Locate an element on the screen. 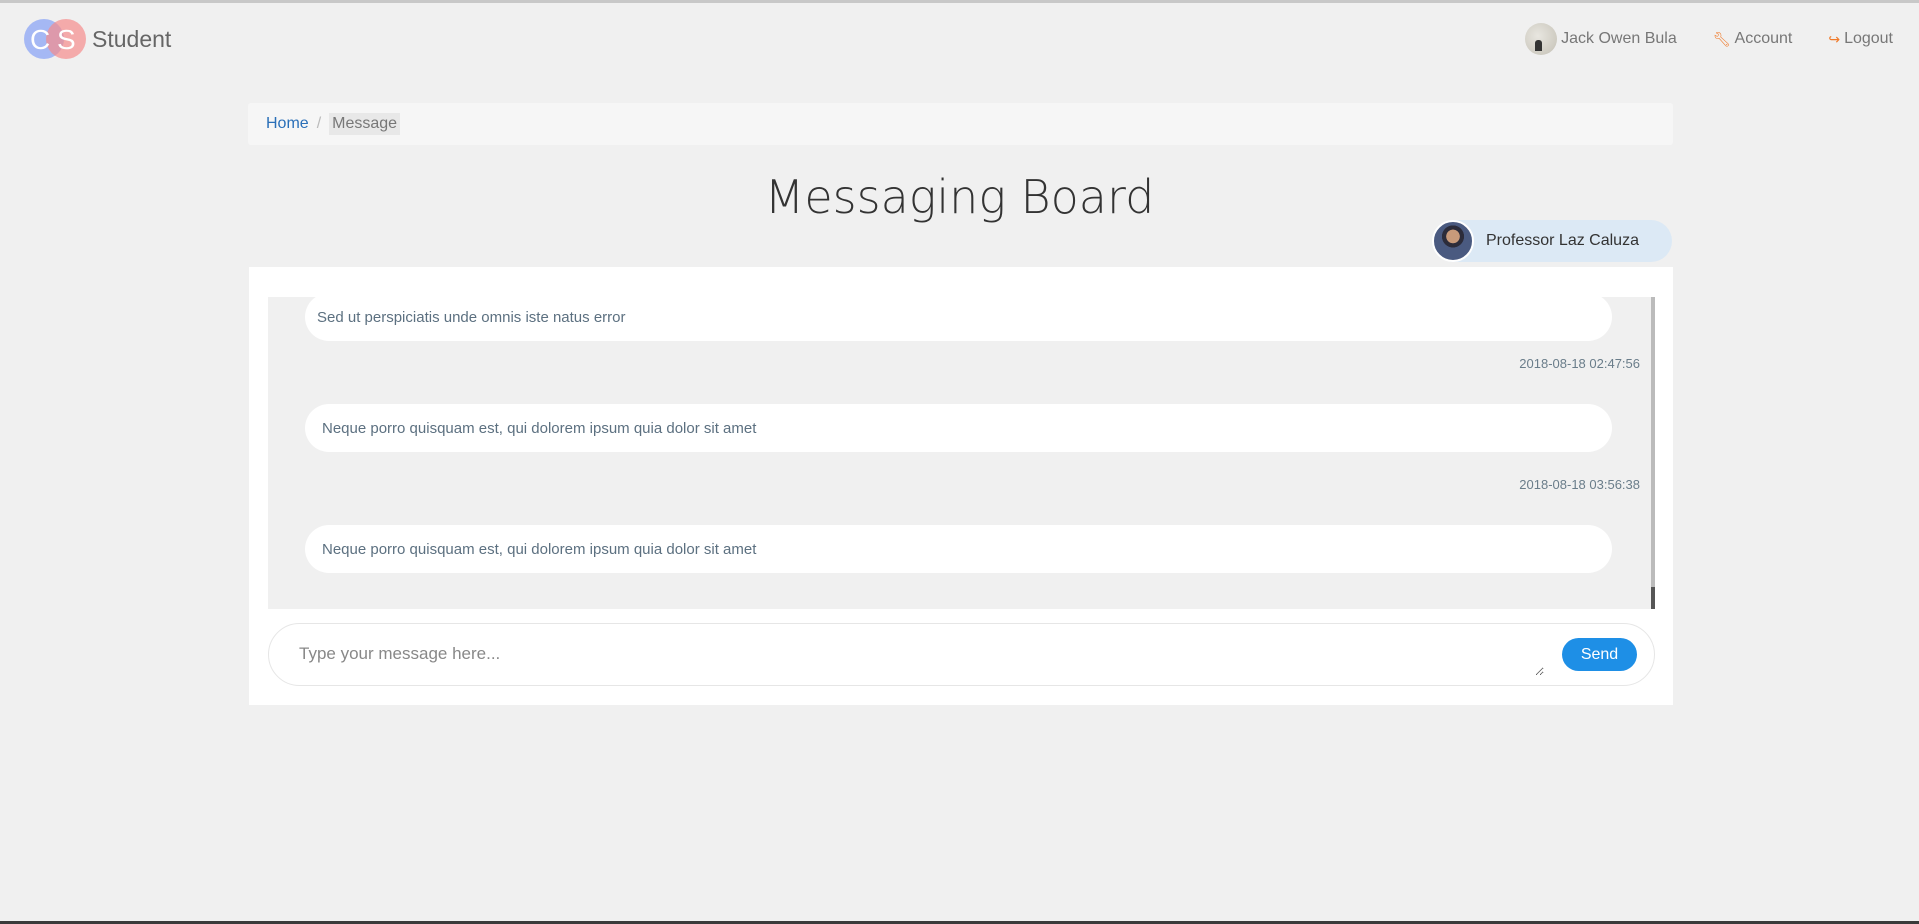 This screenshot has height=924, width=1919. message-input is located at coordinates (921, 656).